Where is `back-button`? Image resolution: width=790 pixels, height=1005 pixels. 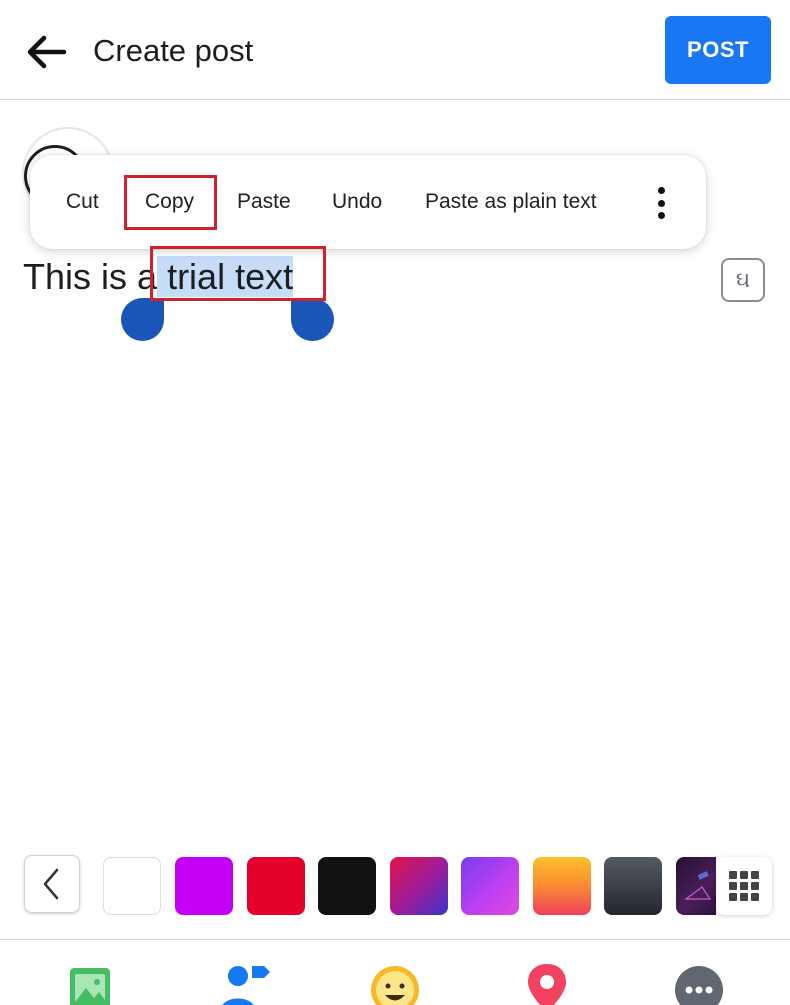 back-button is located at coordinates (46, 52).